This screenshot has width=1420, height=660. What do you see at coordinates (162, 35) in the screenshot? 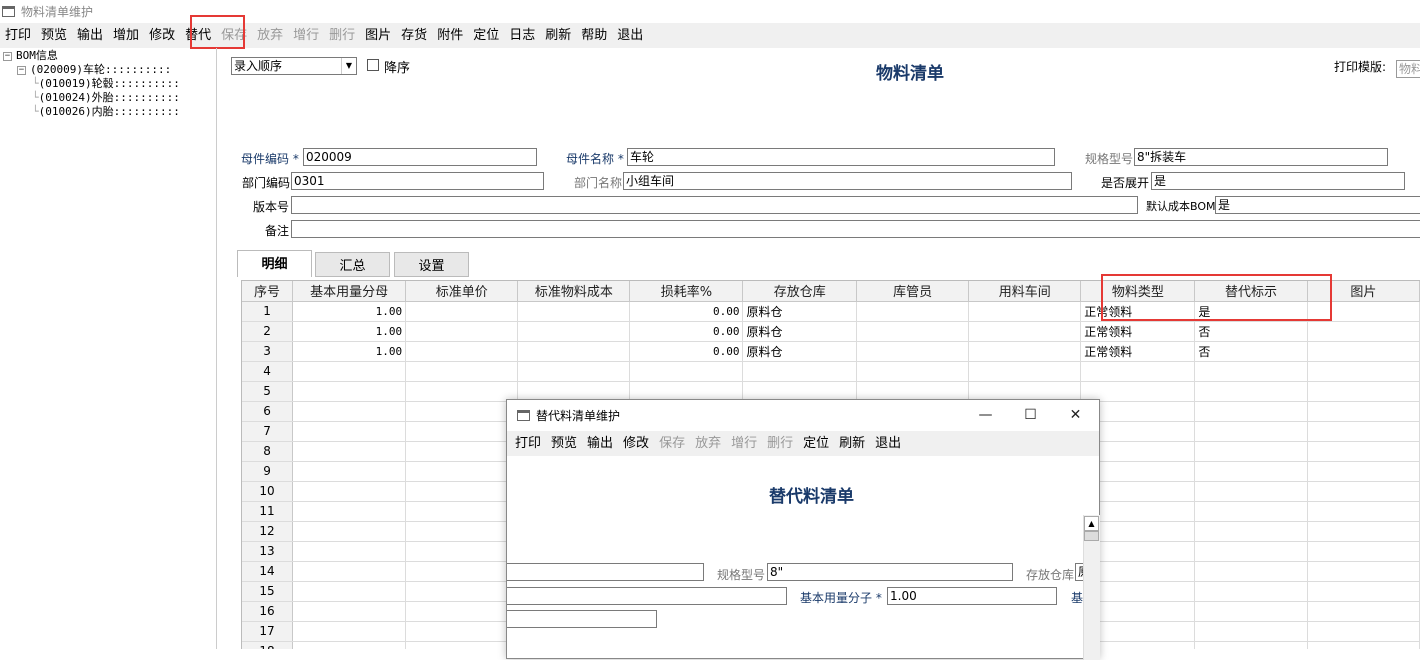
I see `toolbar-button-4: 修改` at bounding box center [162, 35].